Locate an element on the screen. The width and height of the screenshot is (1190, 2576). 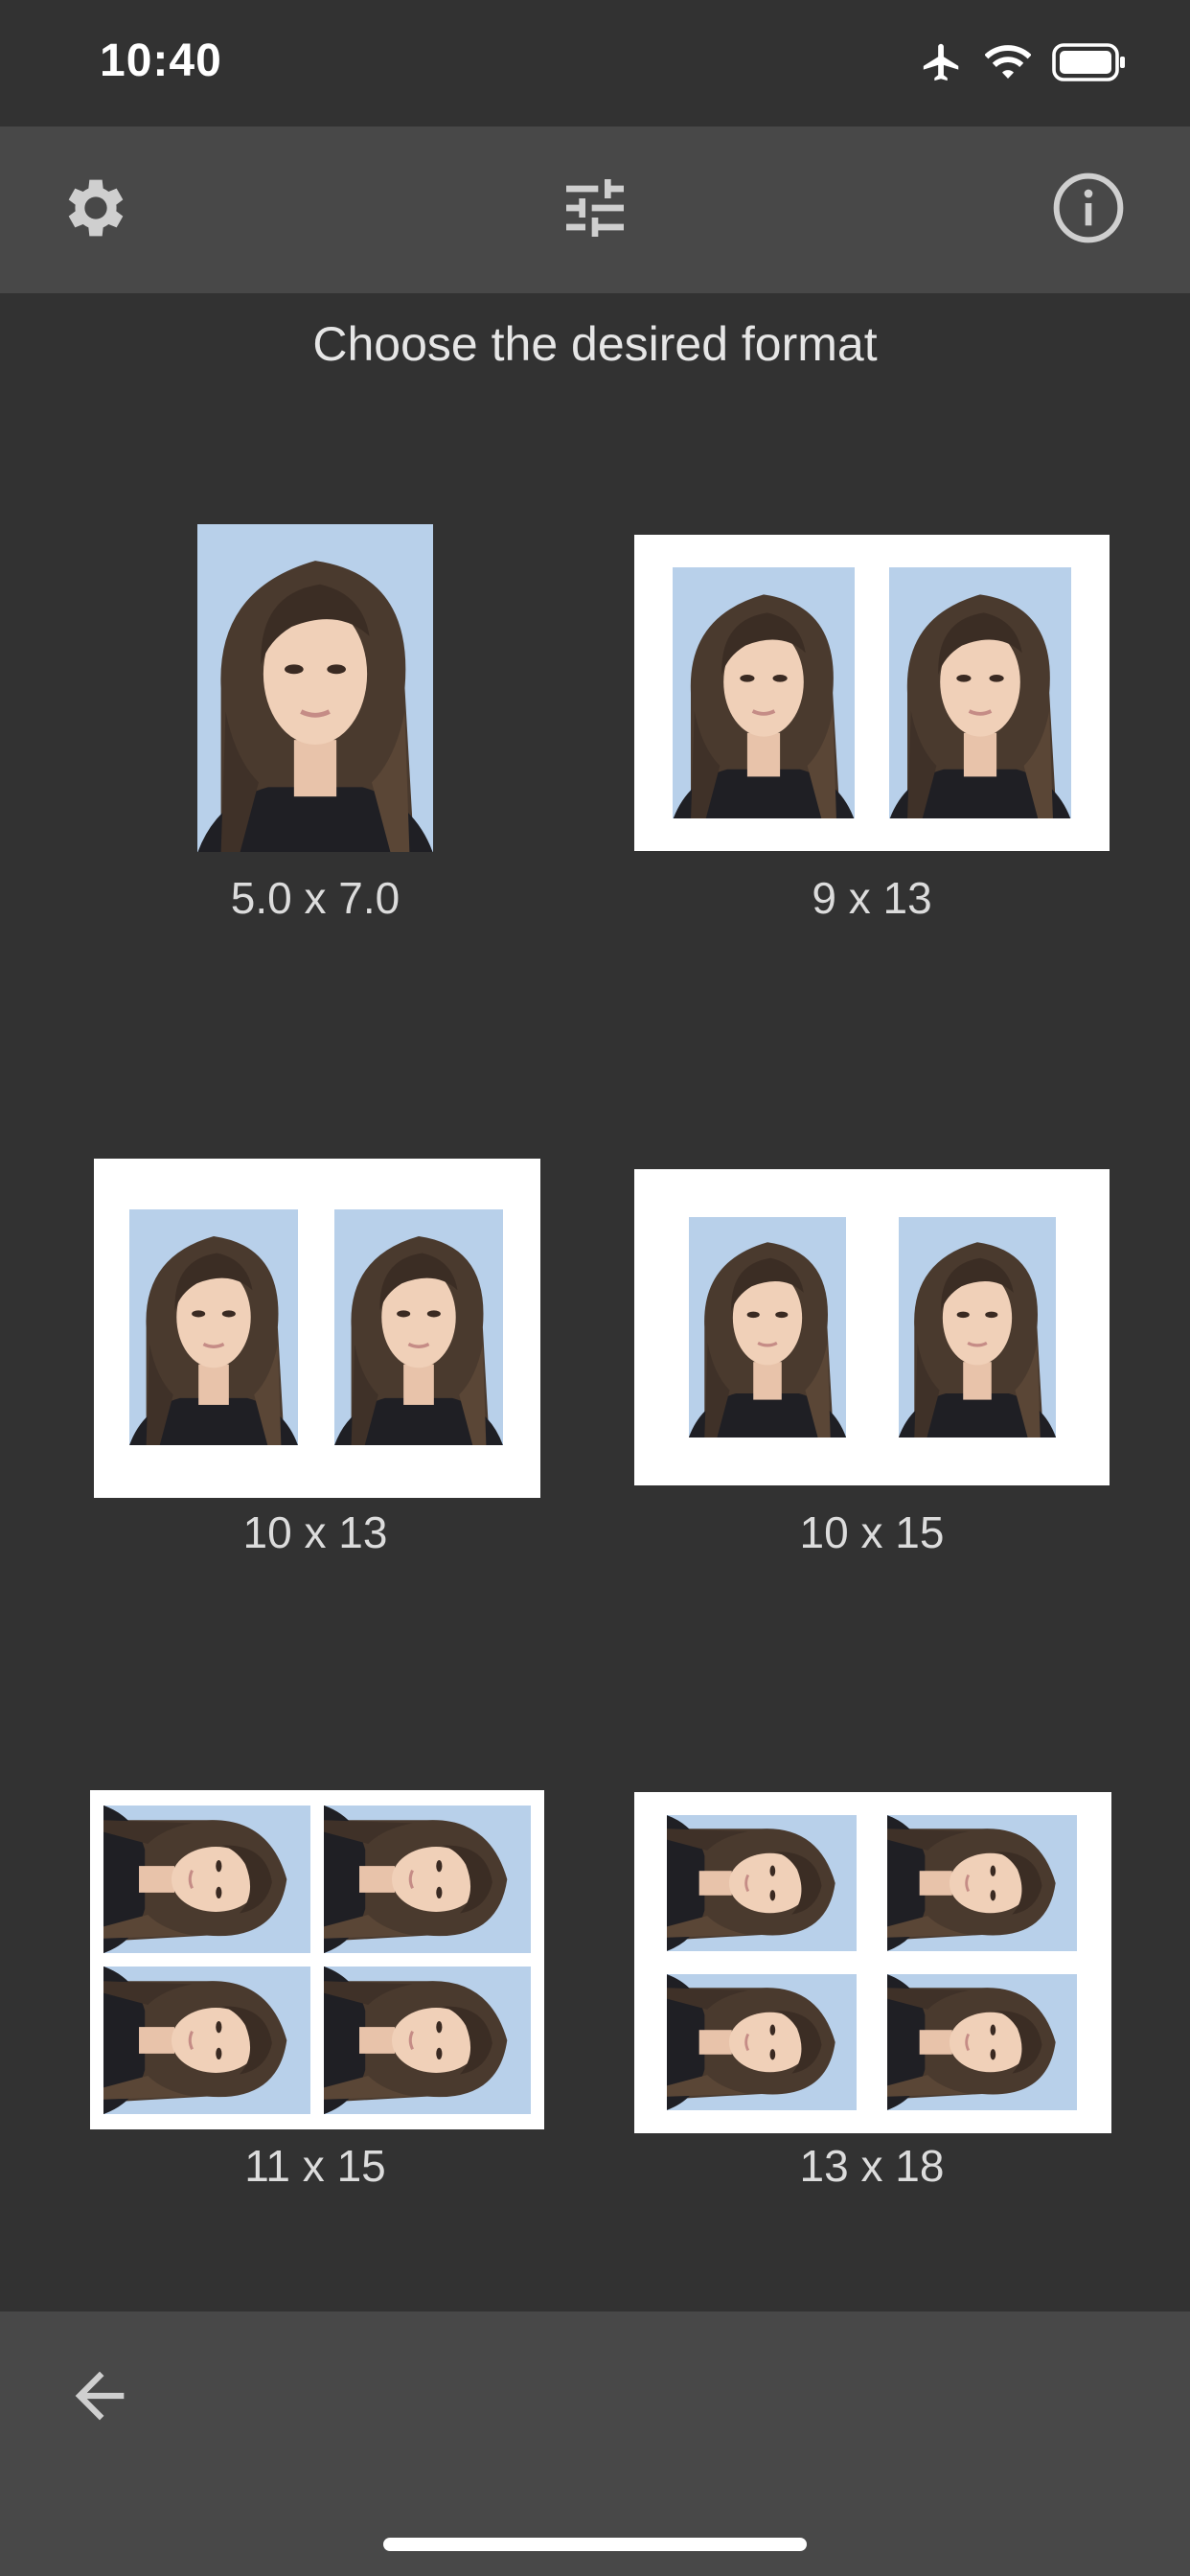
info-icon is located at coordinates (1089, 210).